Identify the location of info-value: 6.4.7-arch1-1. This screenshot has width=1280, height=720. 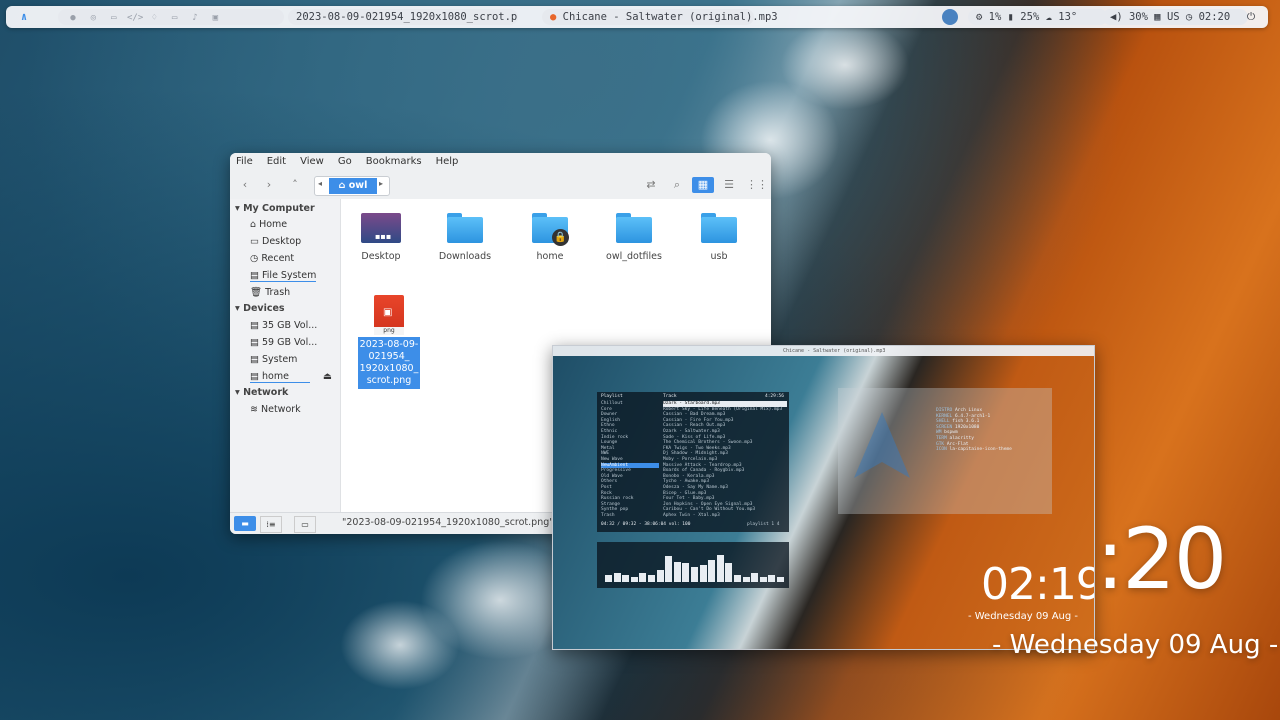
(972, 416).